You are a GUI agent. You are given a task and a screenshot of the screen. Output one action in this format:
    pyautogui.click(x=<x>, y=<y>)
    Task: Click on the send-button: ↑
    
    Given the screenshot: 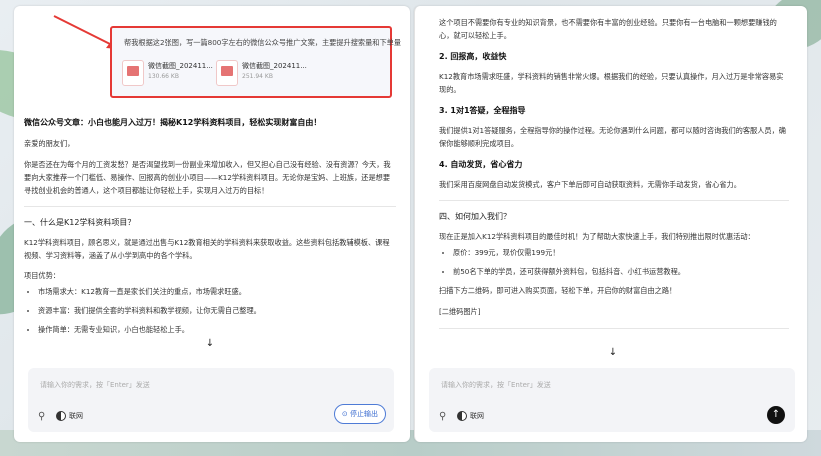 What is the action you would take?
    pyautogui.click(x=776, y=415)
    